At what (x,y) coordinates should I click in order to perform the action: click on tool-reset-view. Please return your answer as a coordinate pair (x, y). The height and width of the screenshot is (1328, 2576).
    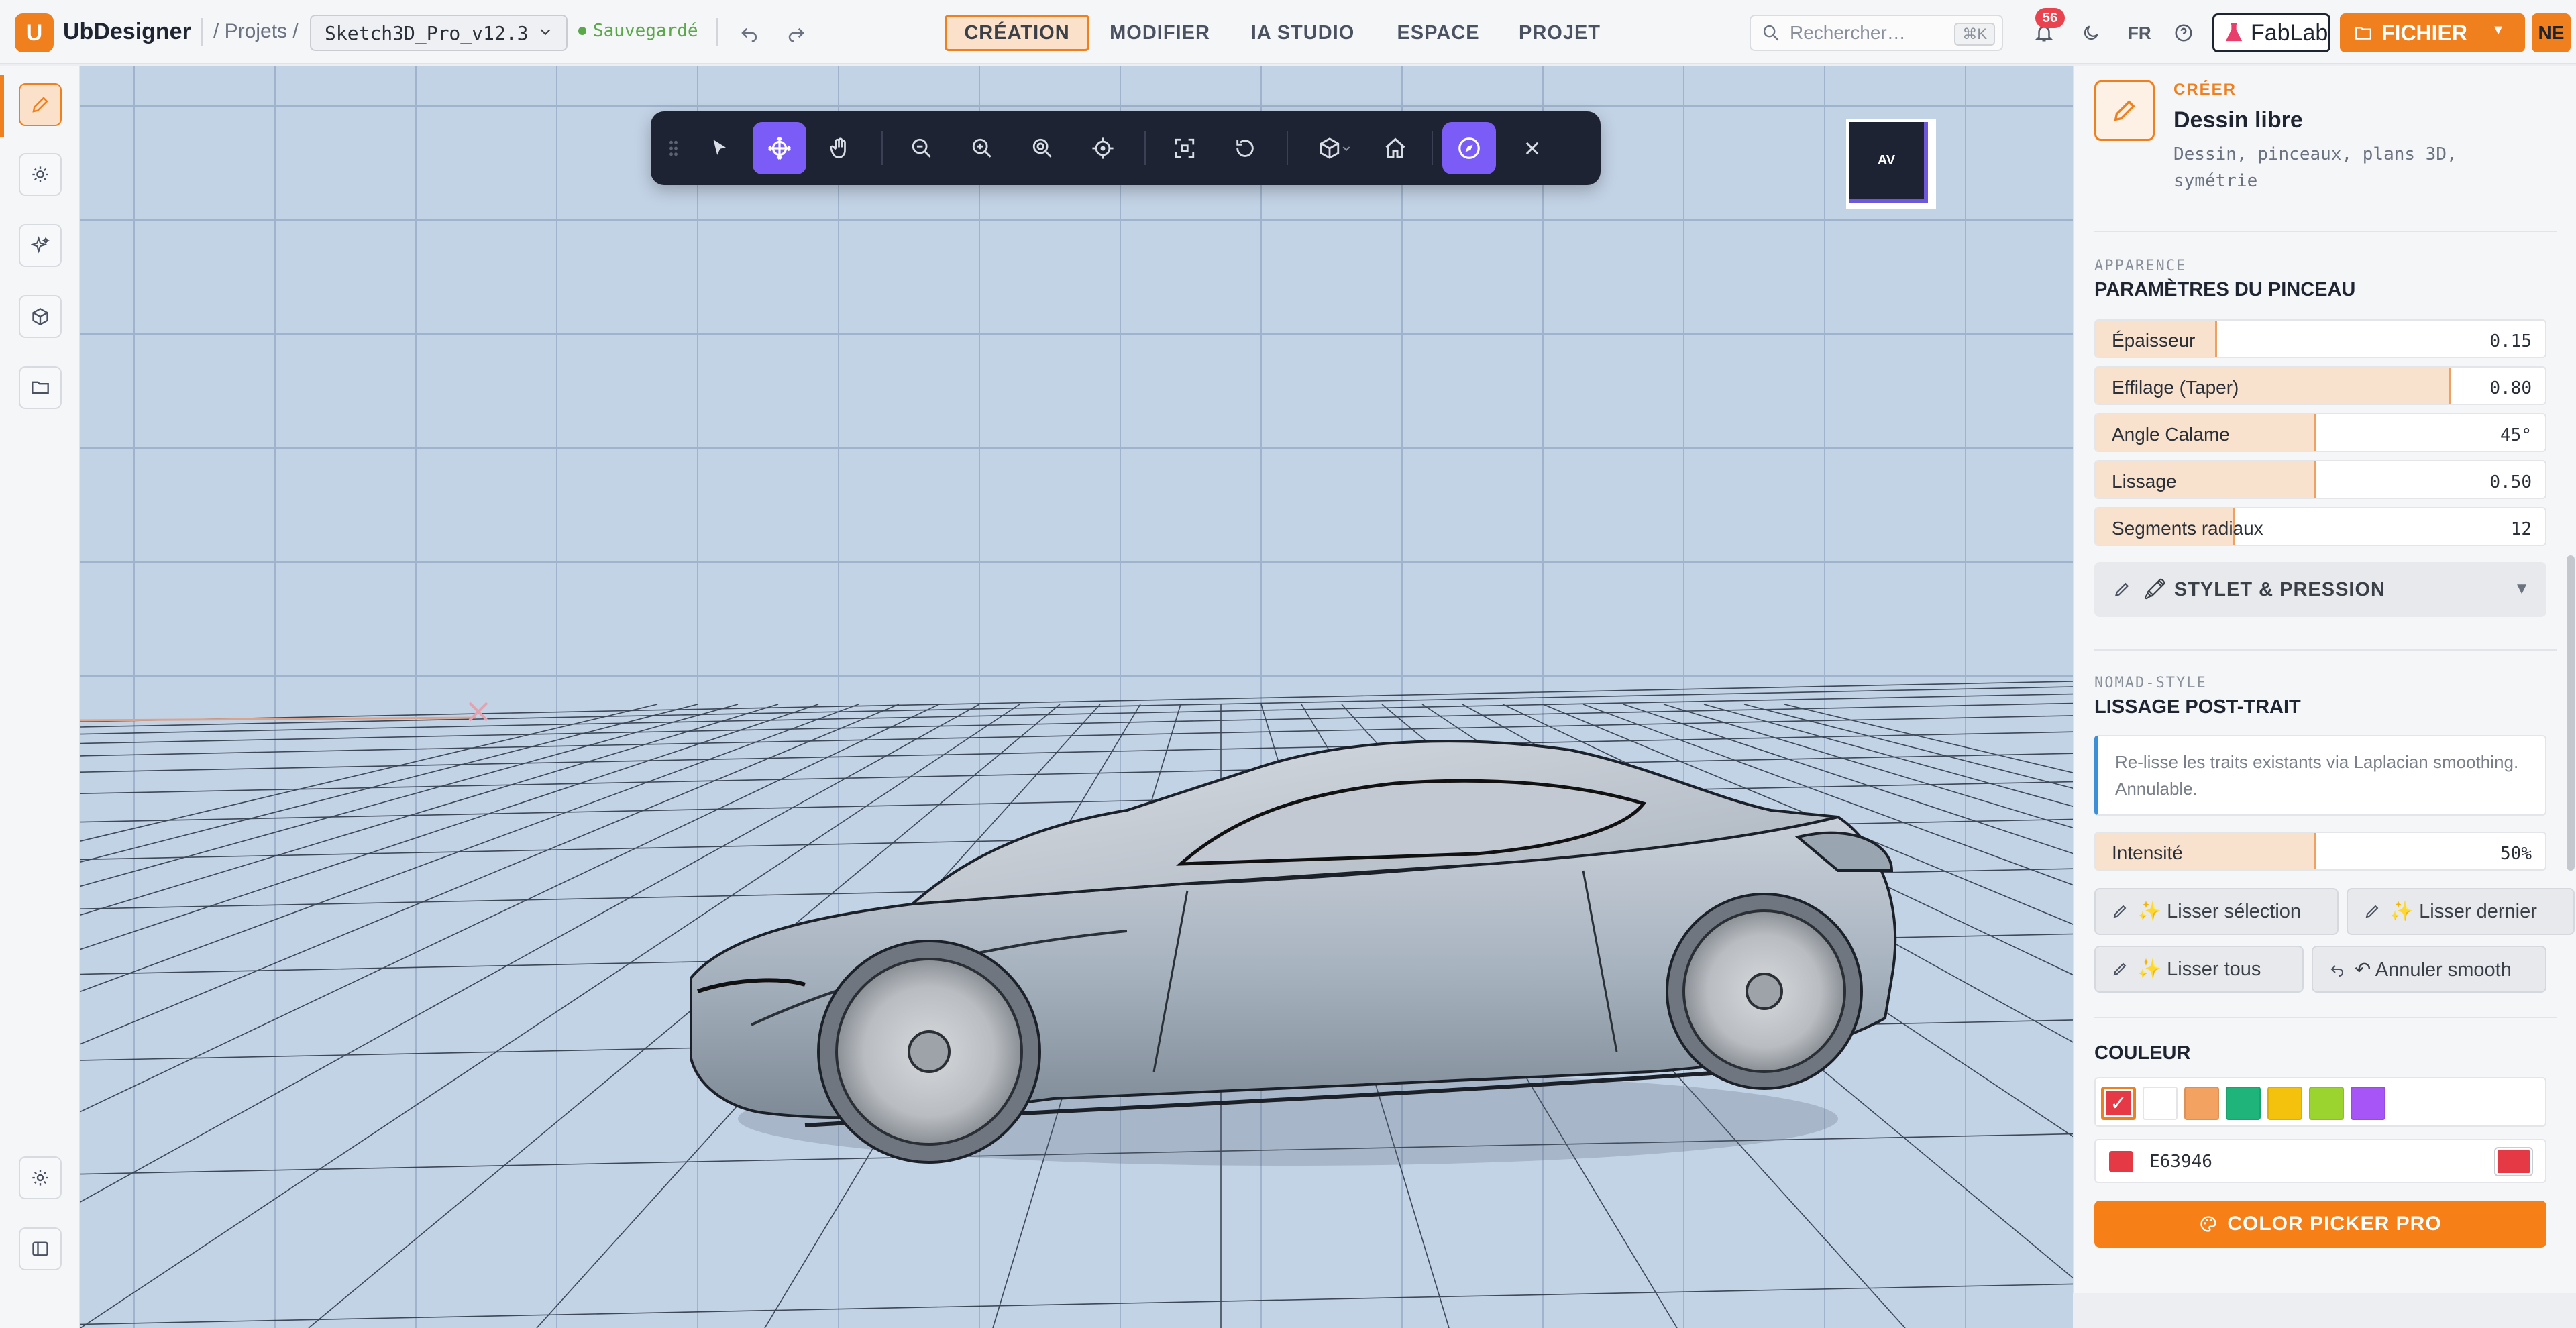
    Looking at the image, I should click on (1245, 148).